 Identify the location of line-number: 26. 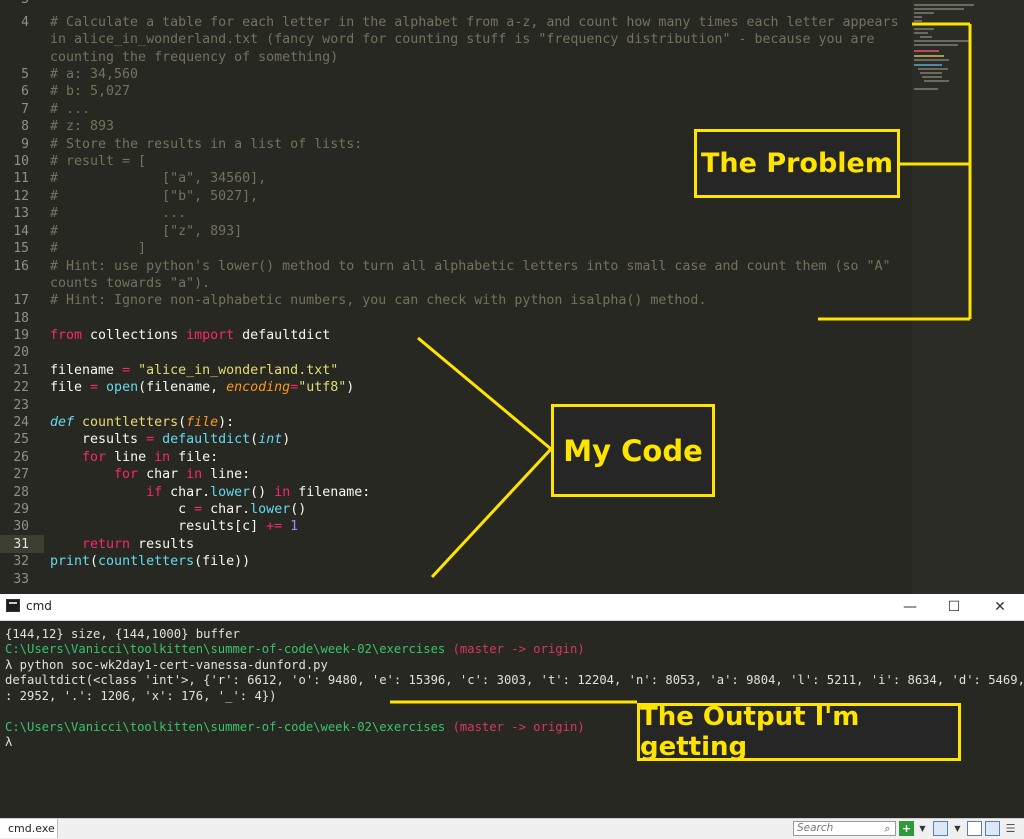
(21, 457).